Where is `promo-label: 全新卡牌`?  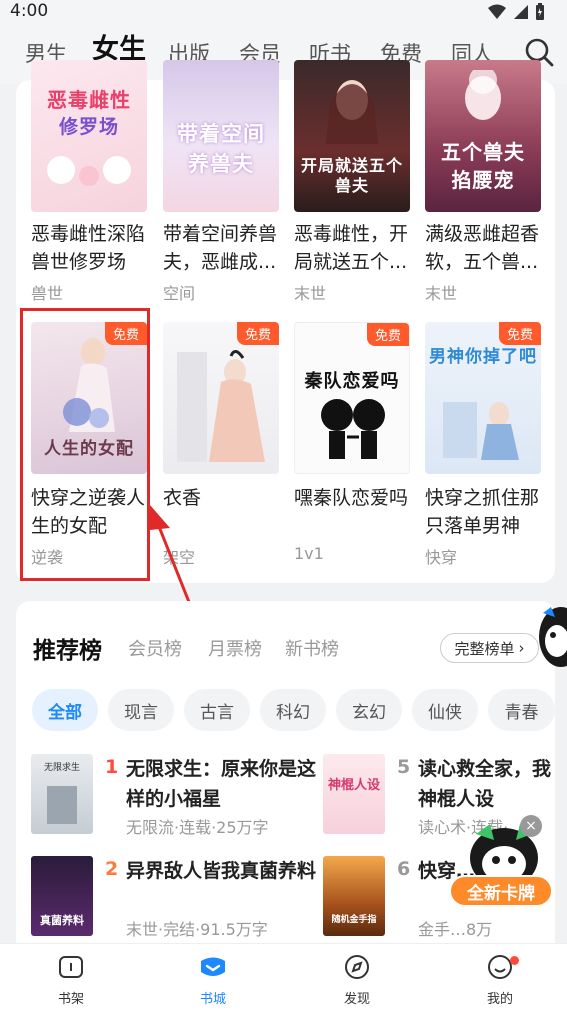 promo-label: 全新卡牌 is located at coordinates (501, 894).